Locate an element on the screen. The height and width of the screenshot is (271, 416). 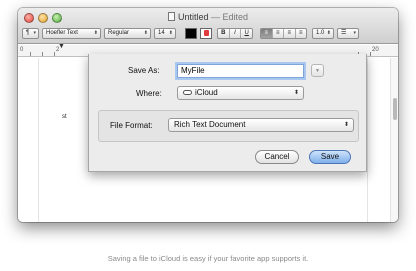
paragraph-style-icon: ¶ is located at coordinates (28, 33).